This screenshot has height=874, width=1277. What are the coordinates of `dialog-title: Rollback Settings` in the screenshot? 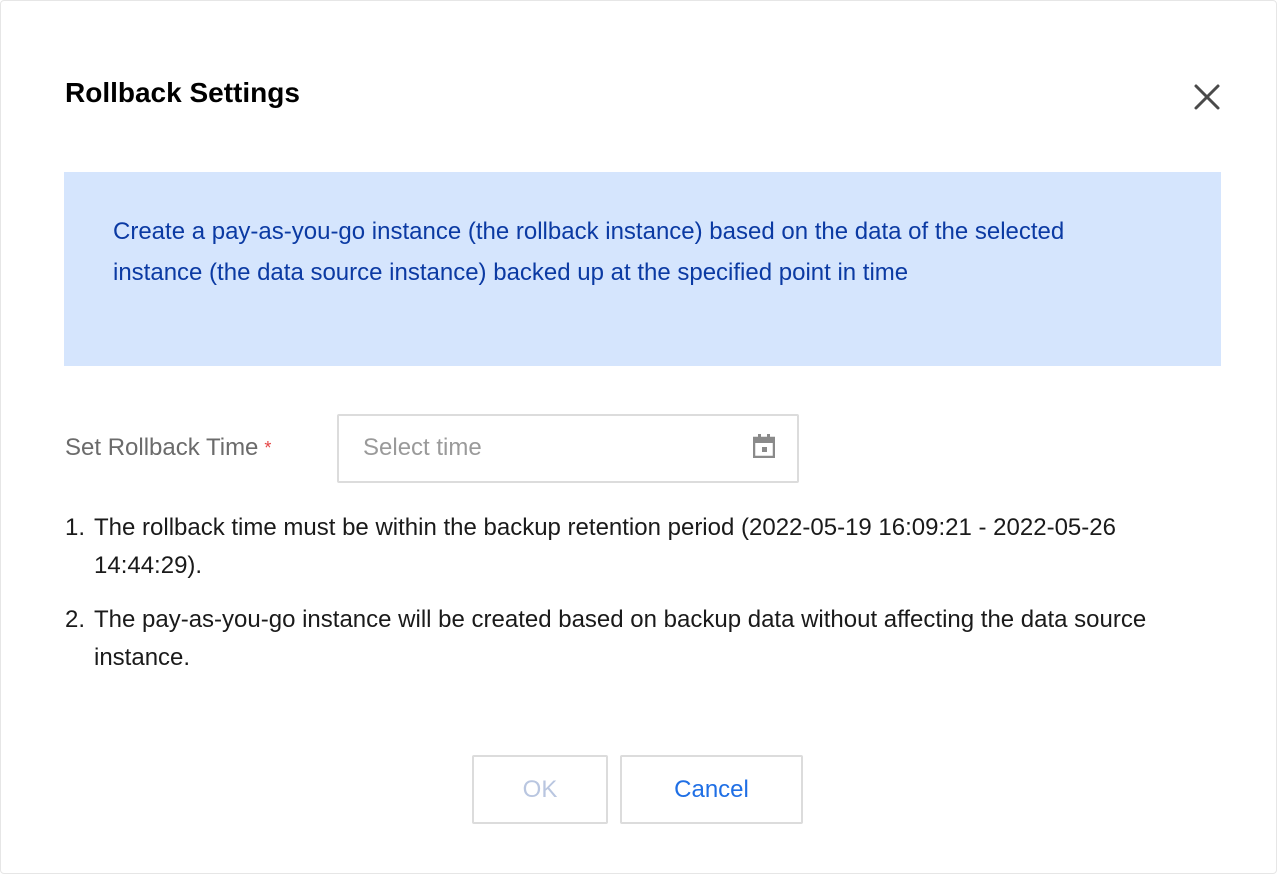 It's located at (182, 92).